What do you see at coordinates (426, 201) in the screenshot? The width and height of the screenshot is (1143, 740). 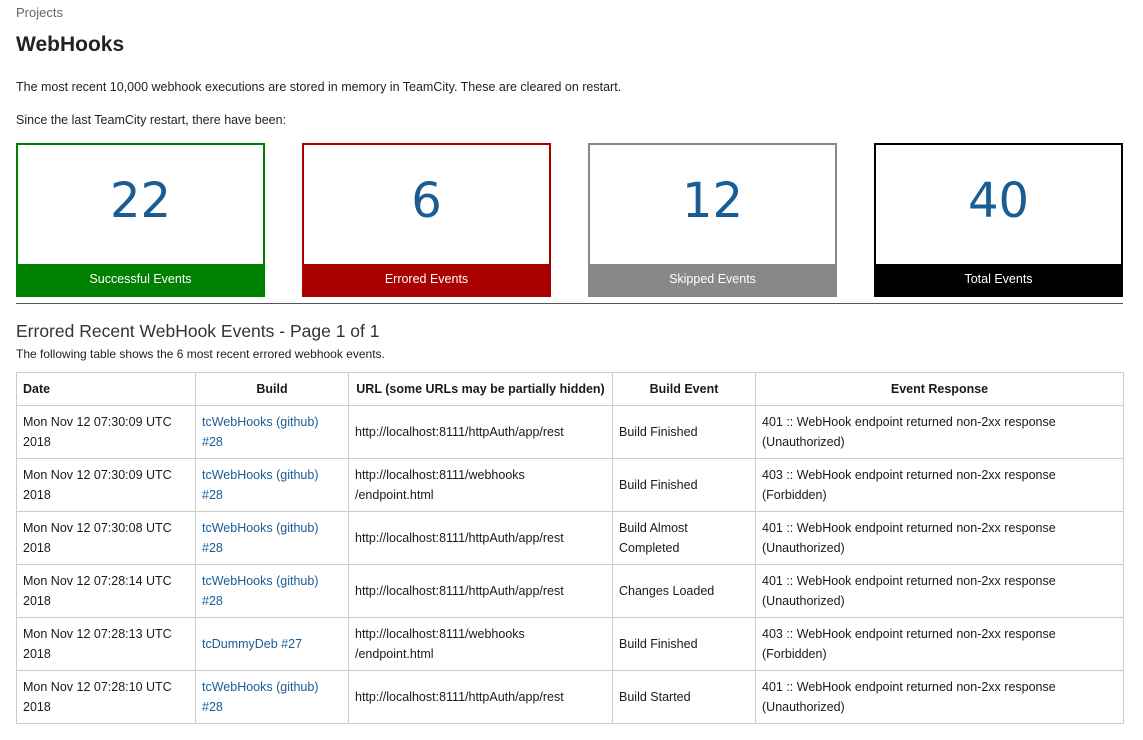 I see `errored-events-count: 6` at bounding box center [426, 201].